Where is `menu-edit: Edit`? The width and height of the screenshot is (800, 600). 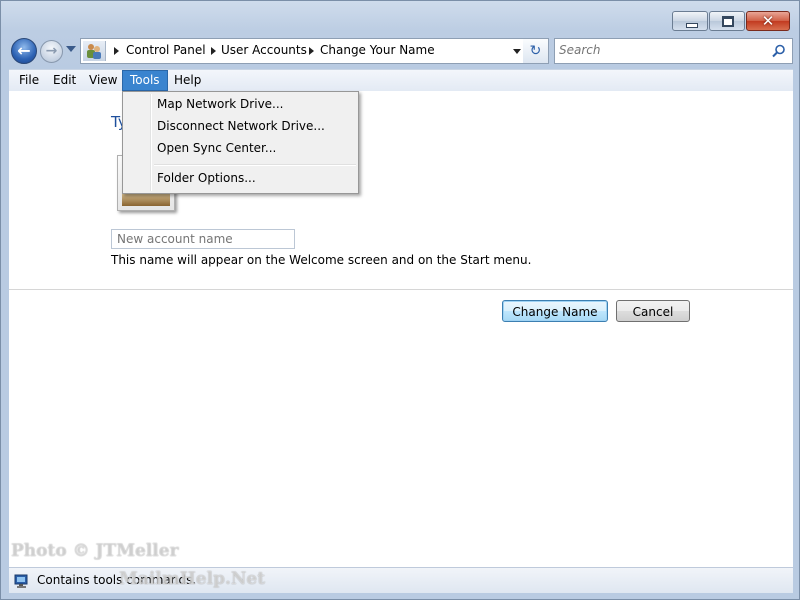 menu-edit: Edit is located at coordinates (64, 80).